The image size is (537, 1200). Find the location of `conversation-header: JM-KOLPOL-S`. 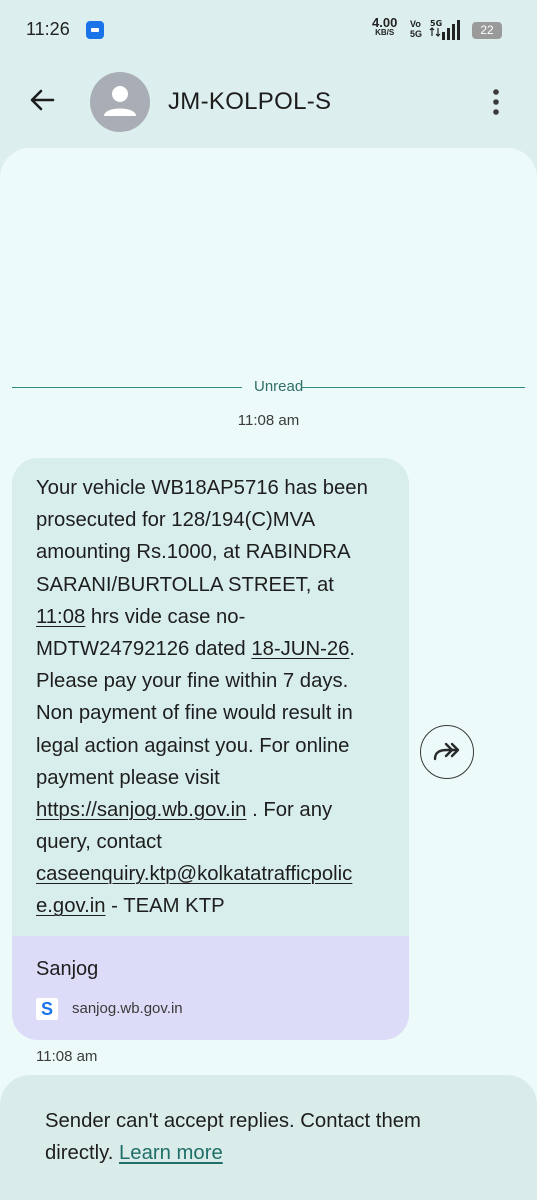

conversation-header: JM-KOLPOL-S is located at coordinates (268, 102).